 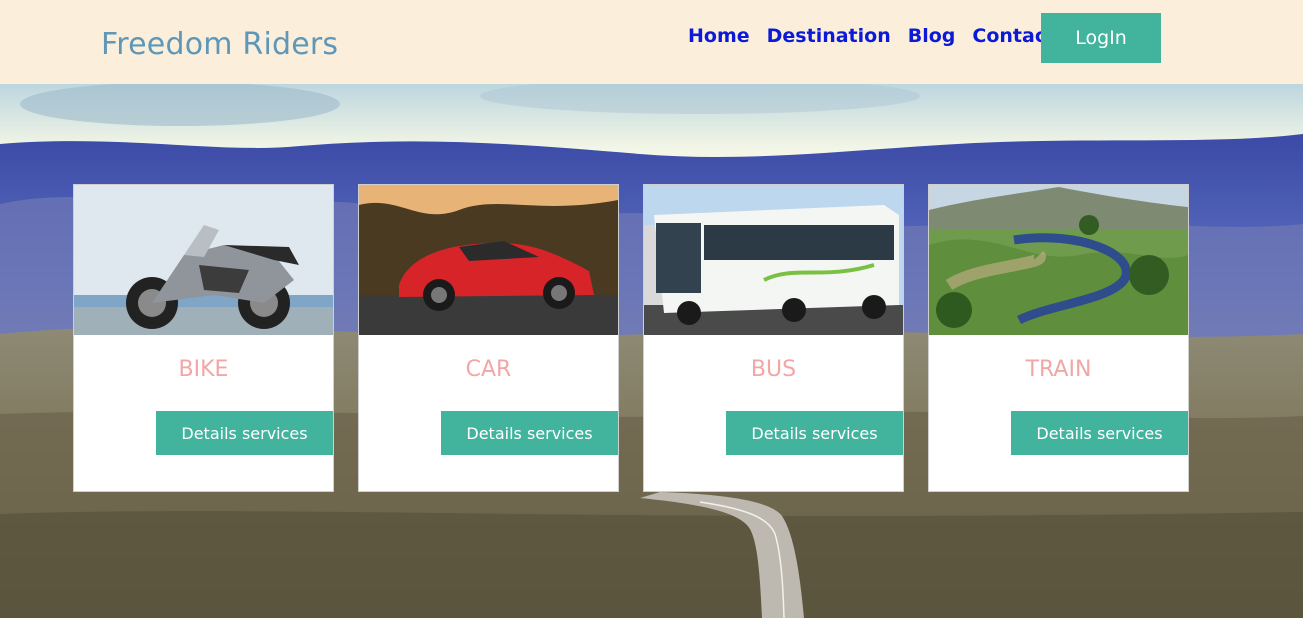 What do you see at coordinates (932, 36) in the screenshot?
I see `nav-blog-link: Blog` at bounding box center [932, 36].